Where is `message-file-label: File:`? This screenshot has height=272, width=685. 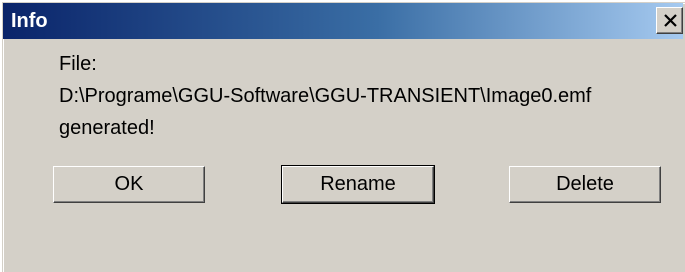 message-file-label: File: is located at coordinates (78, 64).